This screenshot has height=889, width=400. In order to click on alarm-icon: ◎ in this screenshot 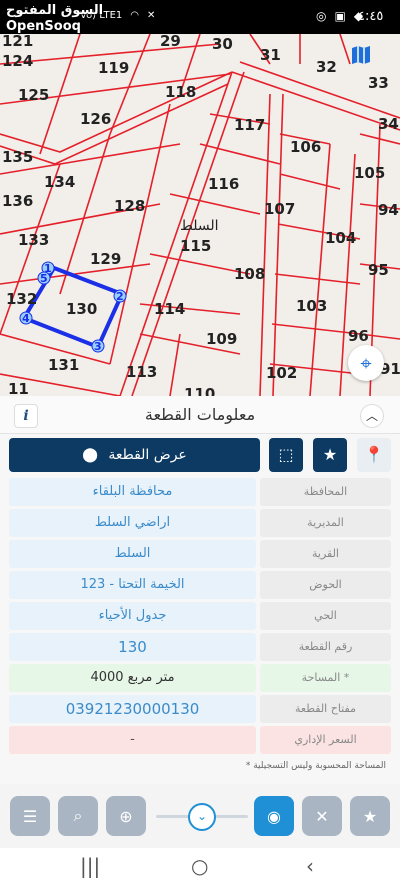, I will do `click(321, 16)`.